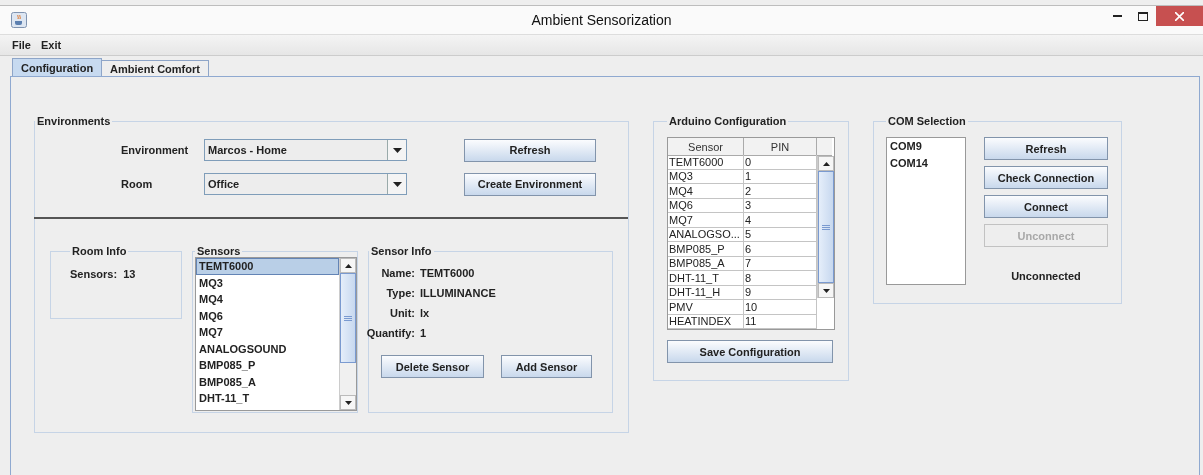 The image size is (1203, 475). I want to click on list-item: TEMT6000, so click(267, 266).